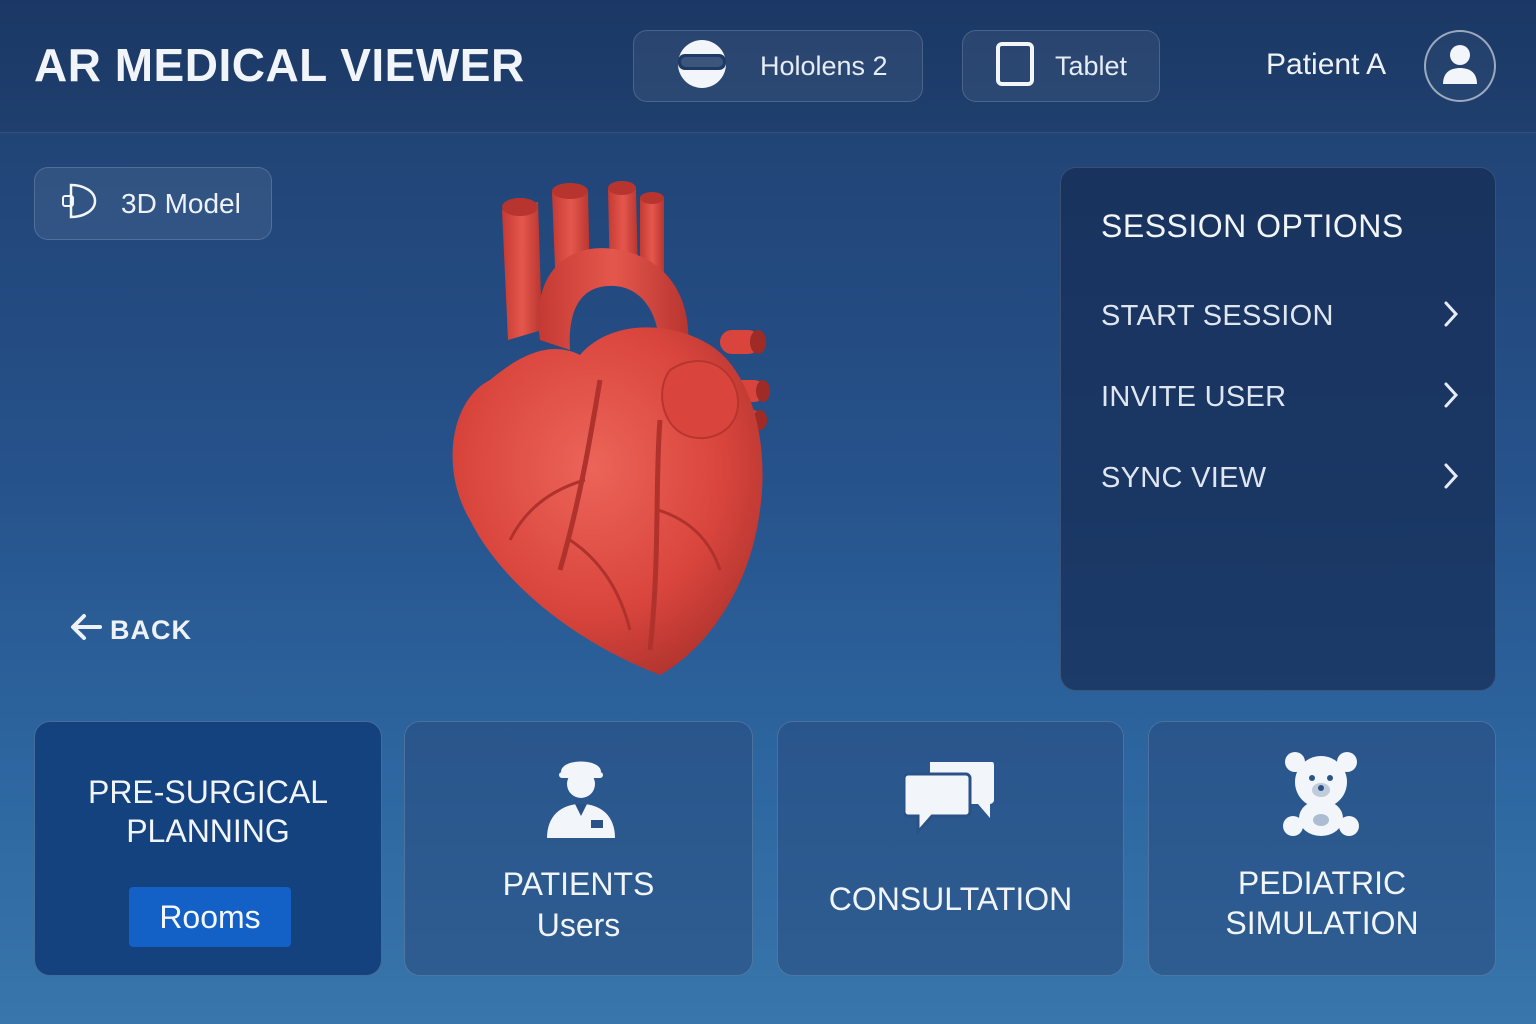 Image resolution: width=1536 pixels, height=1024 pixels. I want to click on tablet-label: Tablet, so click(1091, 65).